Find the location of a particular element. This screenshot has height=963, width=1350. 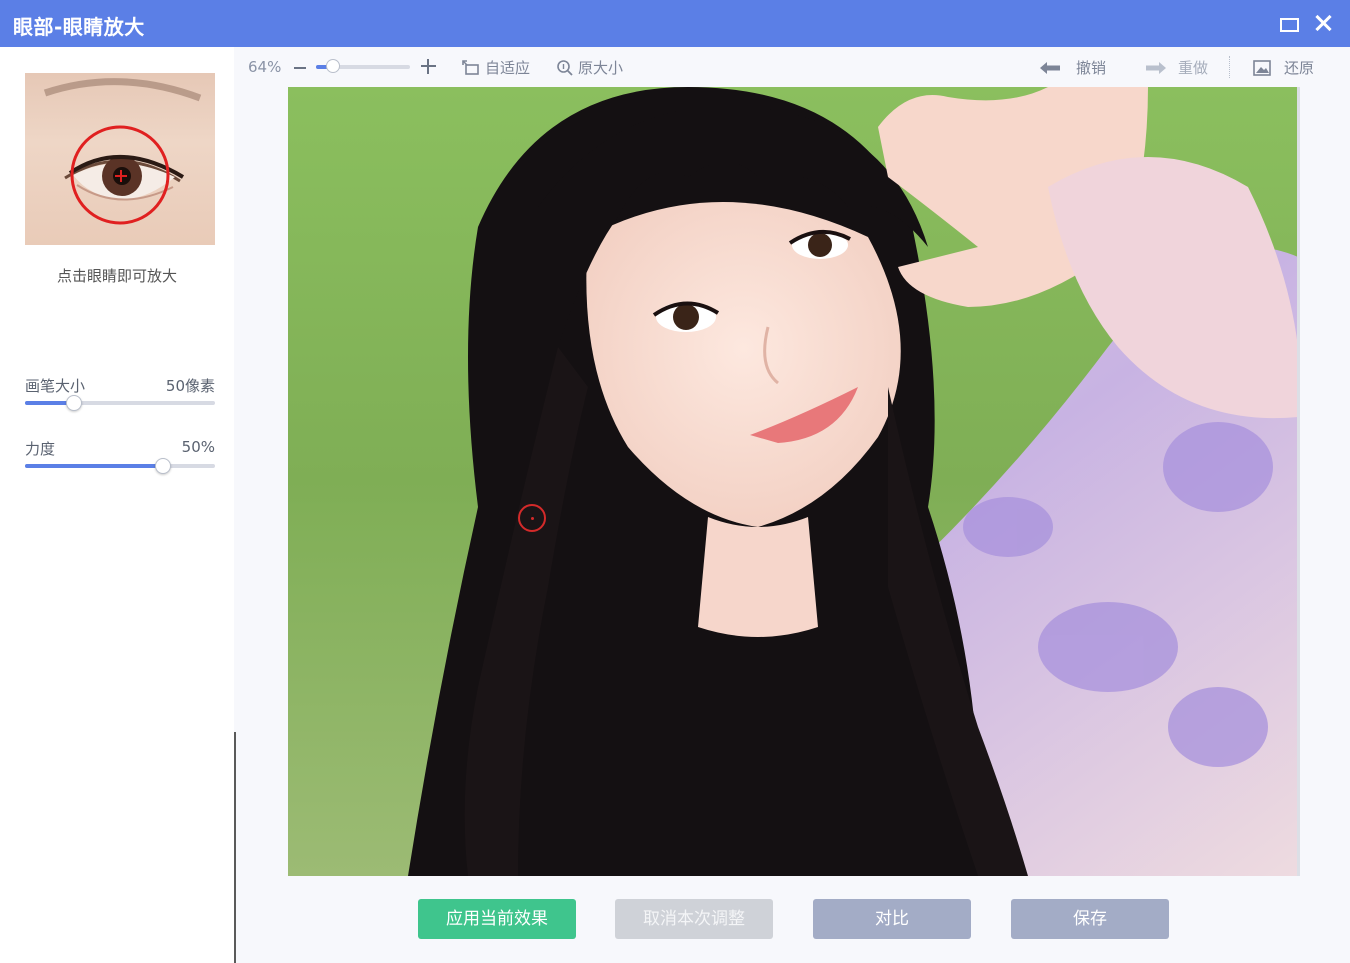

magnifier-icon is located at coordinates (565, 67).